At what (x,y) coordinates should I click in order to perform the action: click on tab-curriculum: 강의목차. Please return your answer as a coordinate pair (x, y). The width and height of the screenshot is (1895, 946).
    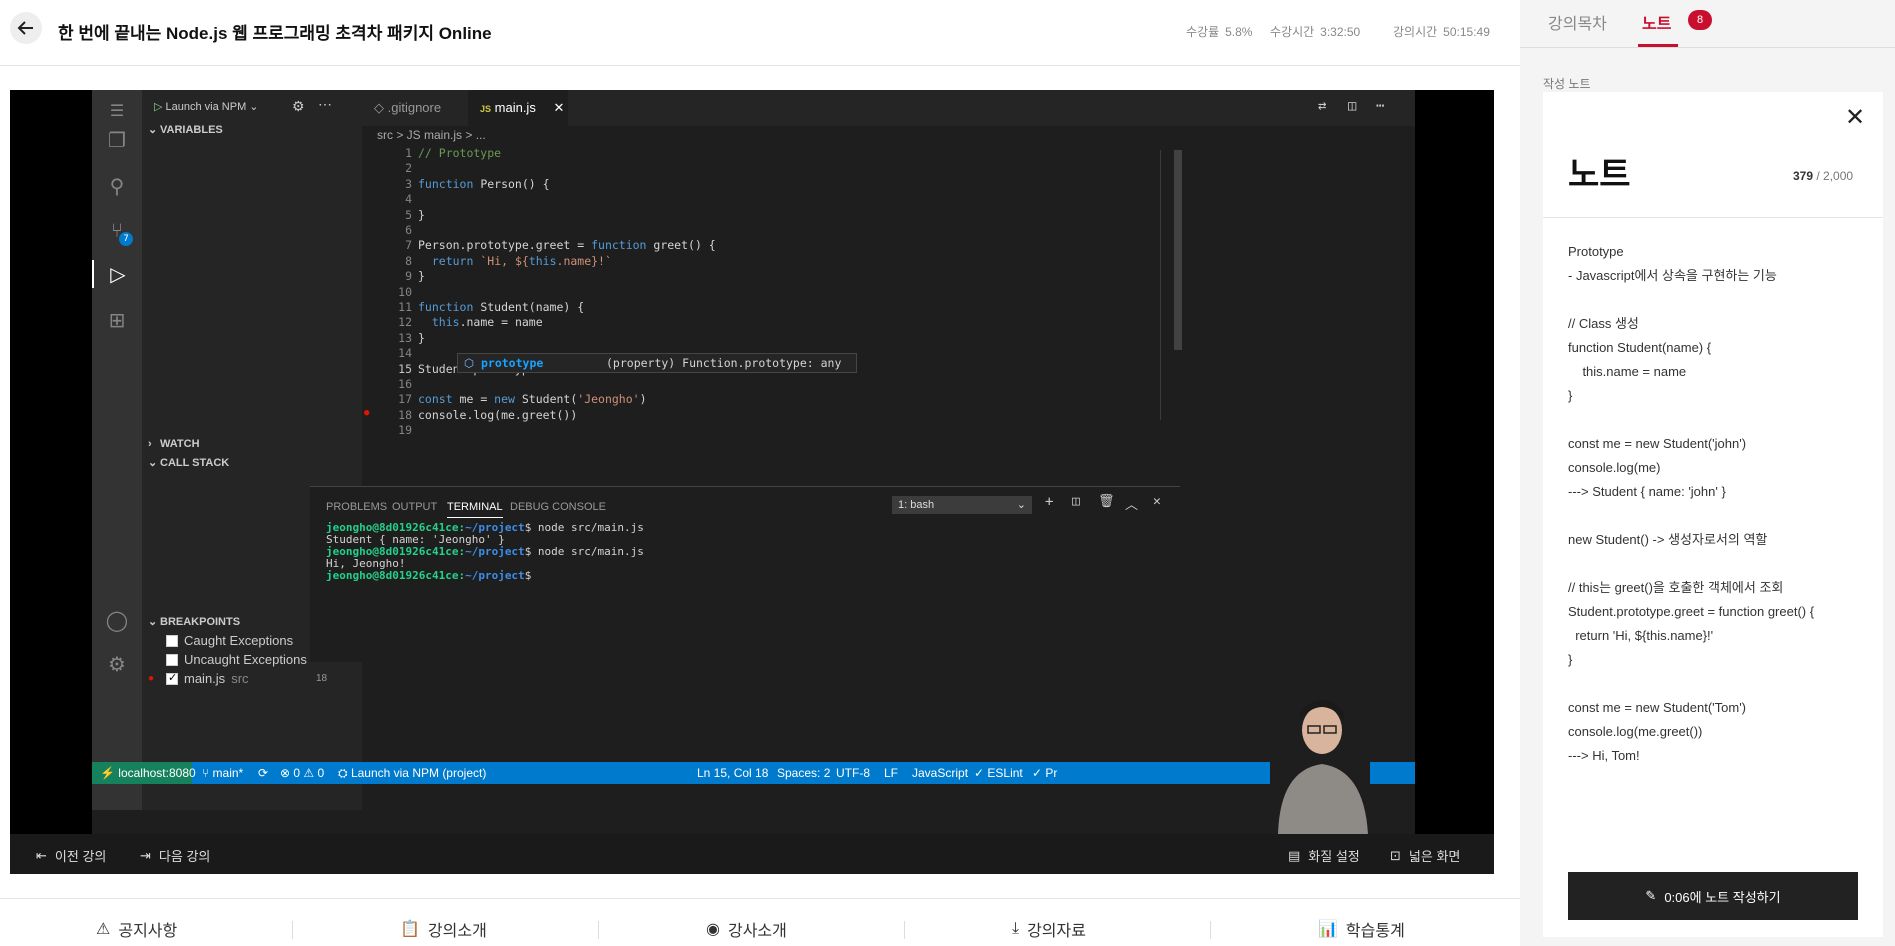
    Looking at the image, I should click on (1577, 22).